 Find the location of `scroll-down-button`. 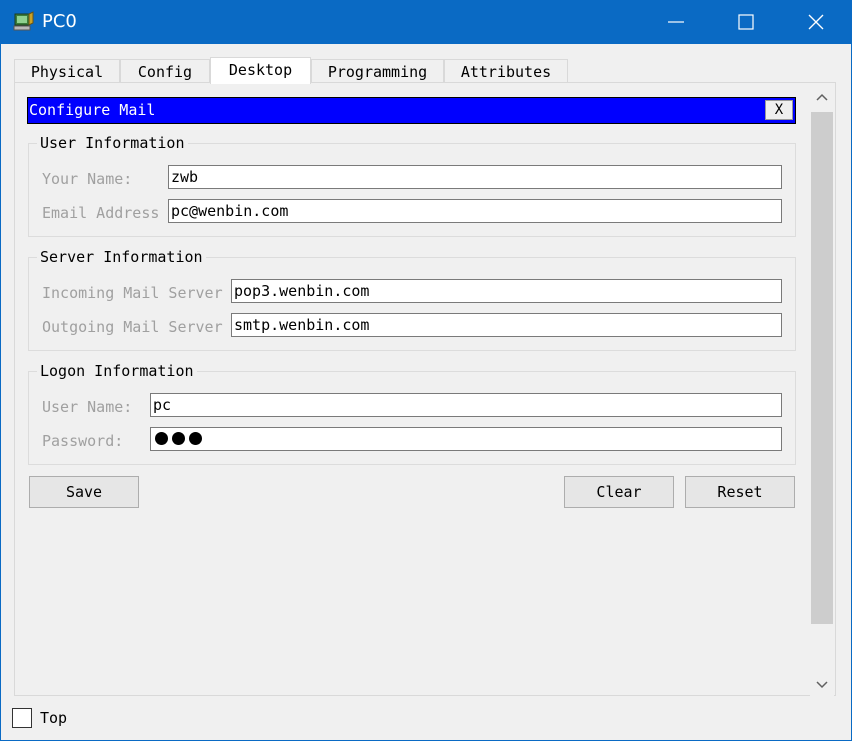

scroll-down-button is located at coordinates (822, 684).